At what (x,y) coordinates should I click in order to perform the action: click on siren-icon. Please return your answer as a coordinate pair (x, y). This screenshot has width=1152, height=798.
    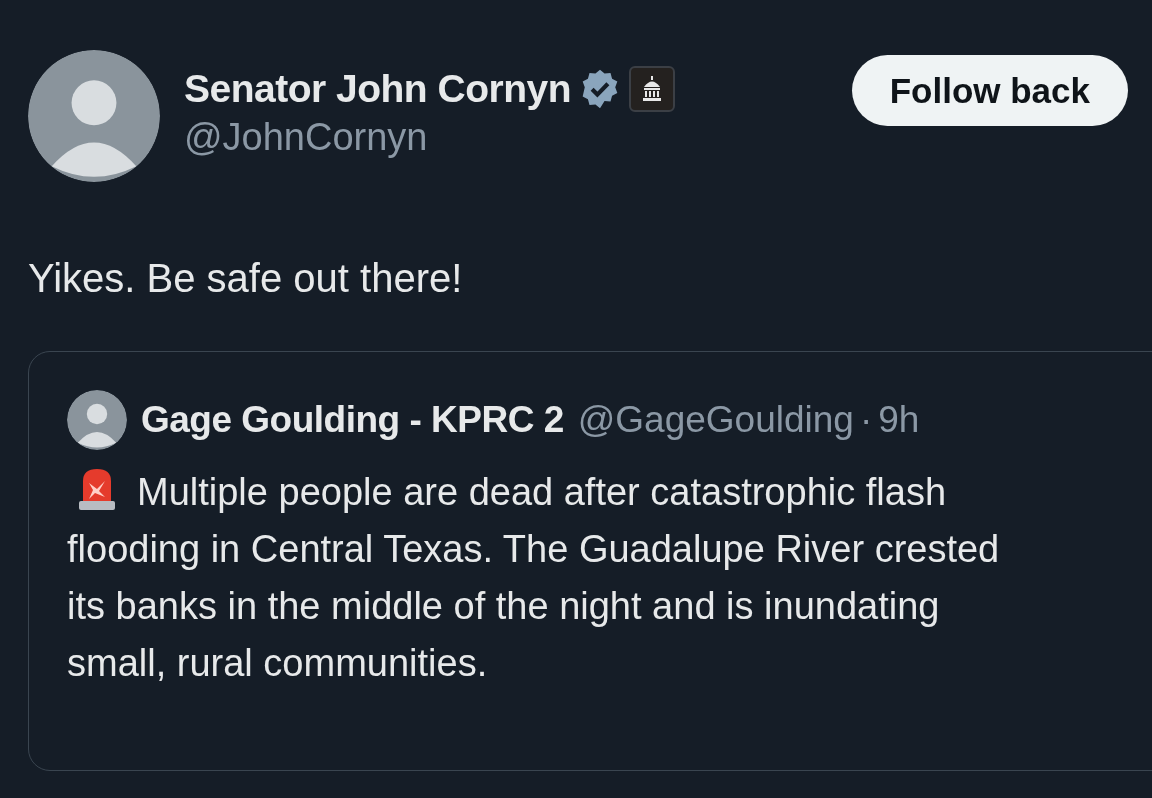
    Looking at the image, I should click on (97, 489).